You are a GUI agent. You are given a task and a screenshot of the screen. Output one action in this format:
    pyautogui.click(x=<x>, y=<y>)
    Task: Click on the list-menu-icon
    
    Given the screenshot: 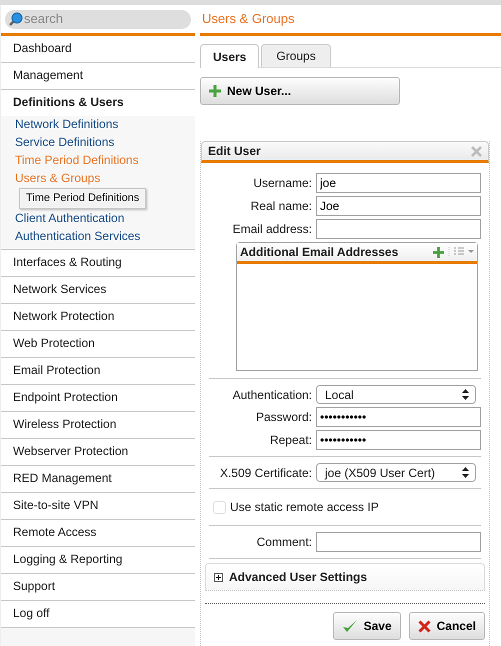 What is the action you would take?
    pyautogui.click(x=461, y=252)
    